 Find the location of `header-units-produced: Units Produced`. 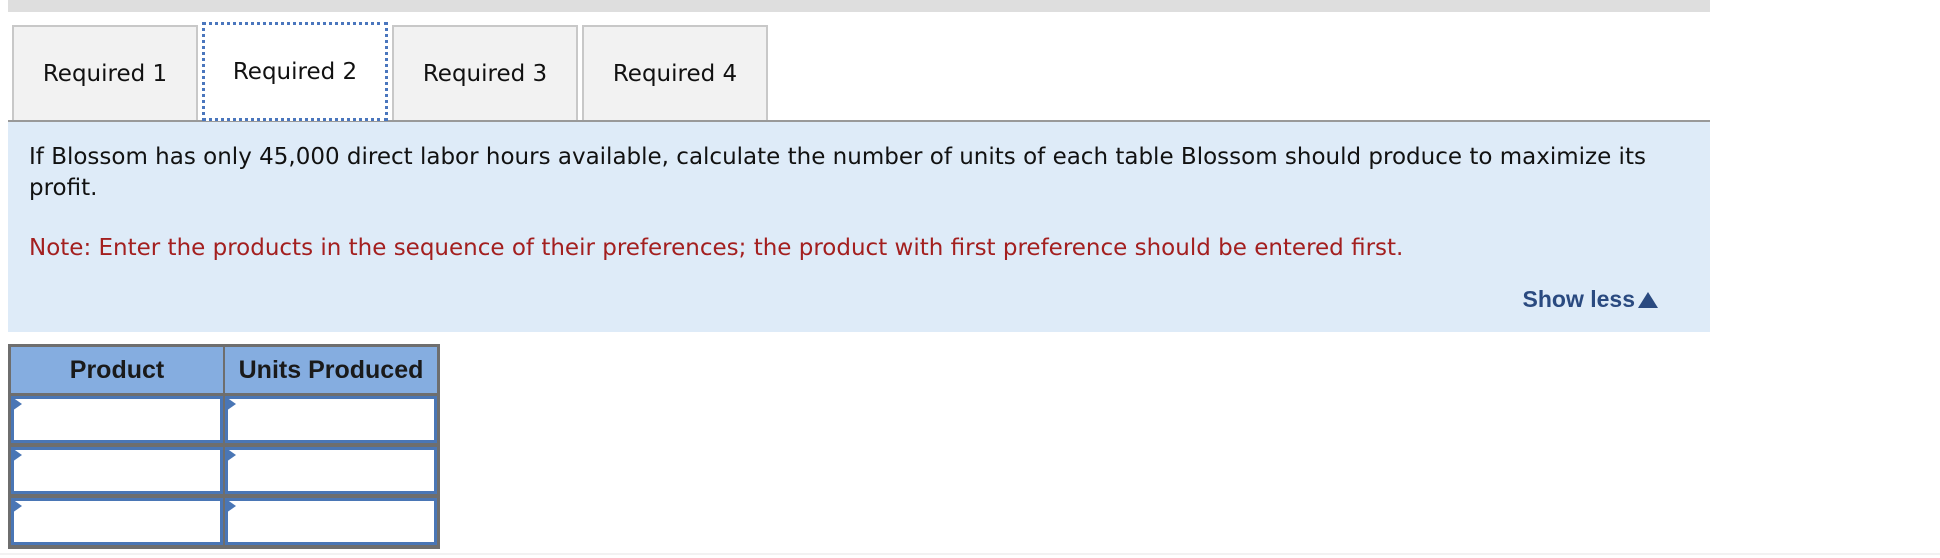

header-units-produced: Units Produced is located at coordinates (331, 369).